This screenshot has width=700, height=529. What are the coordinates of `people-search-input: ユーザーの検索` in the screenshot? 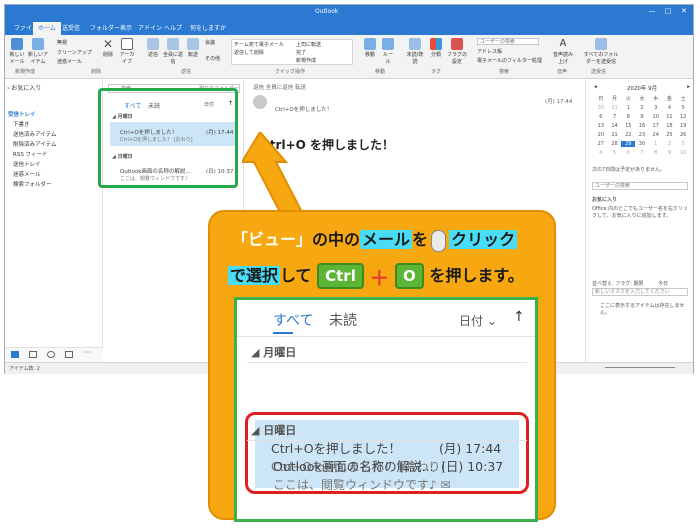 It's located at (640, 186).